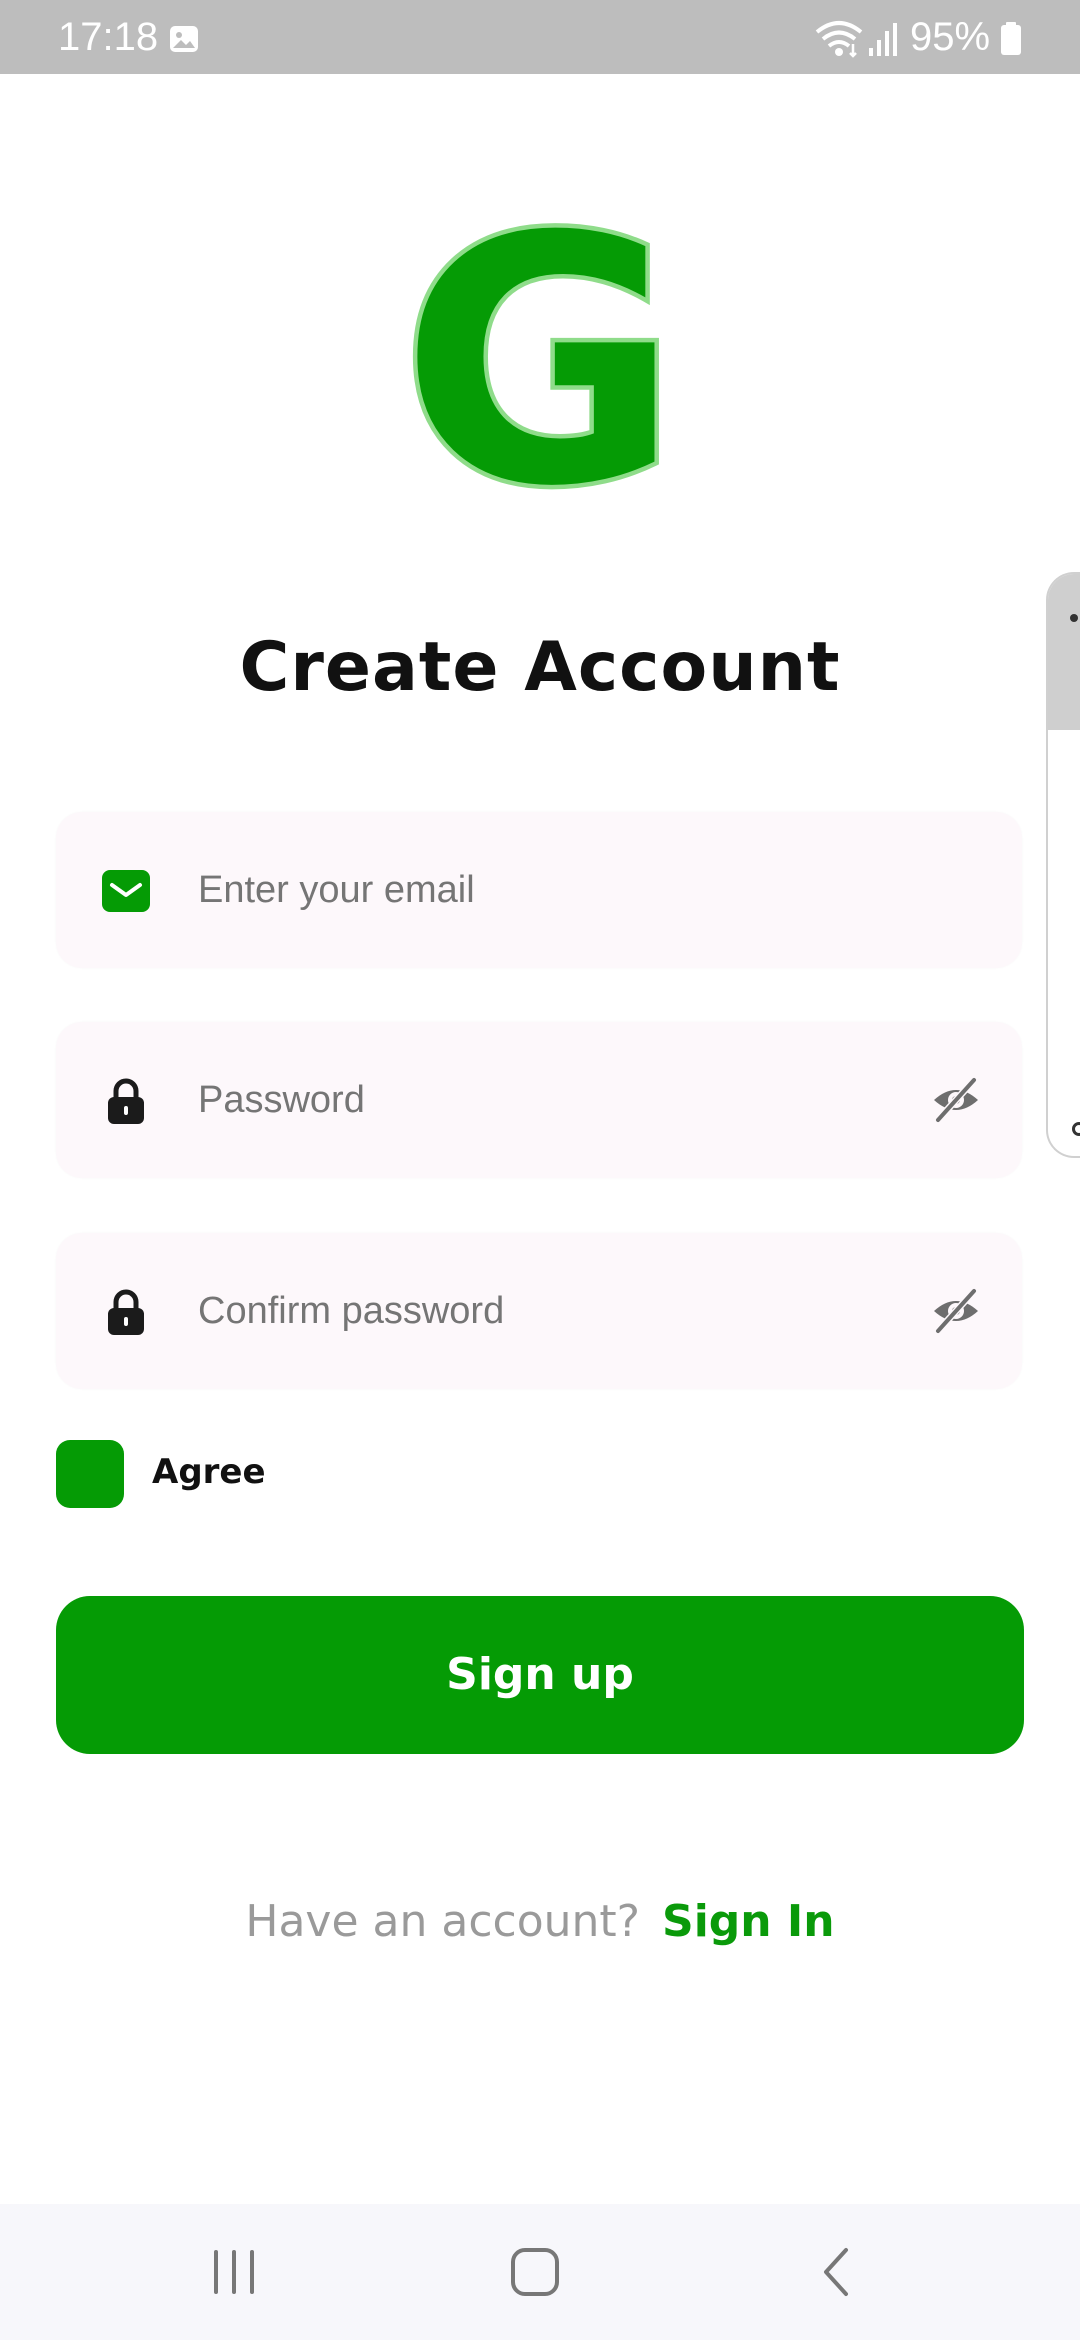  What do you see at coordinates (839, 39) in the screenshot?
I see `wifi-icon` at bounding box center [839, 39].